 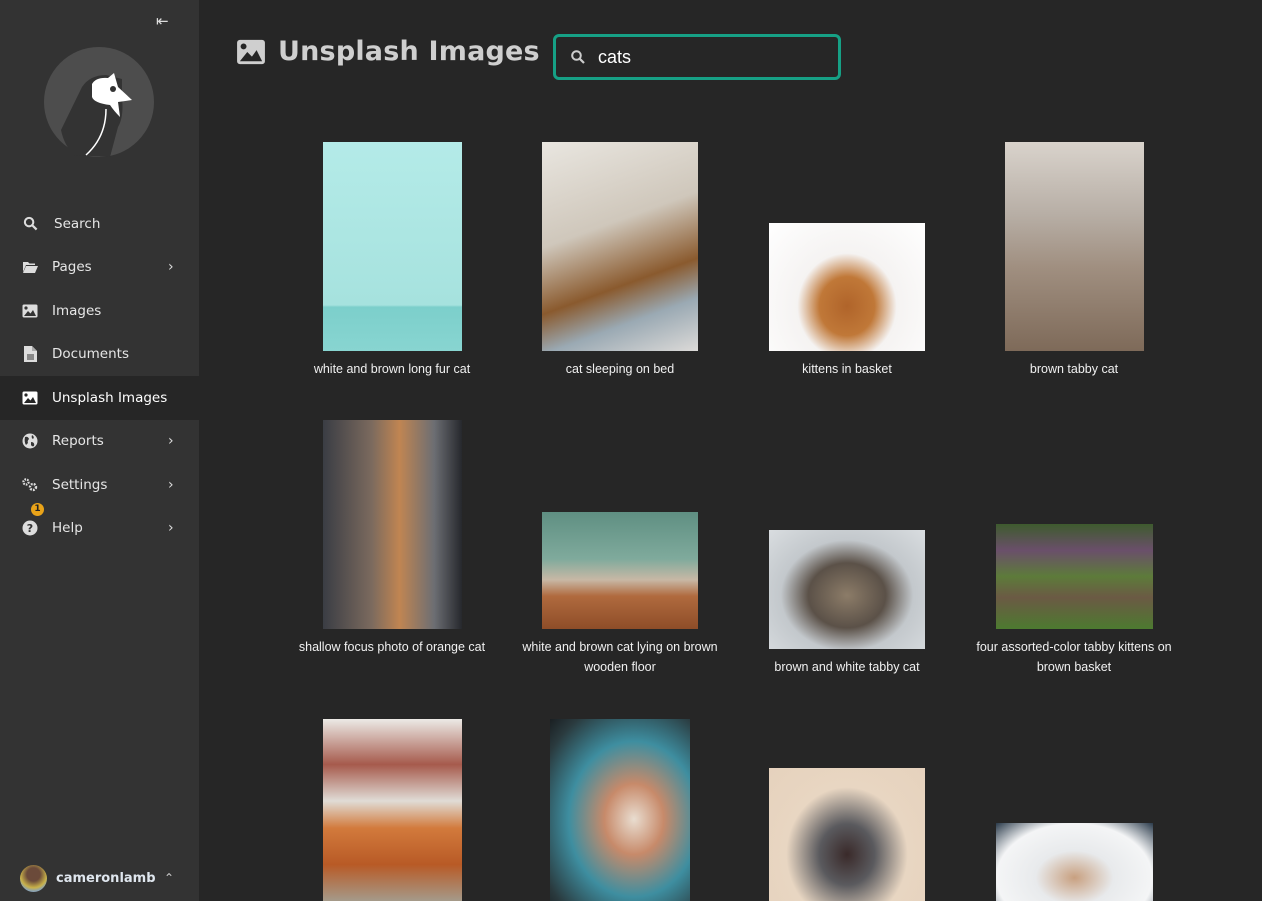 I want to click on sidebar-item-unsplash-images: Unsplash Images, so click(x=99, y=398).